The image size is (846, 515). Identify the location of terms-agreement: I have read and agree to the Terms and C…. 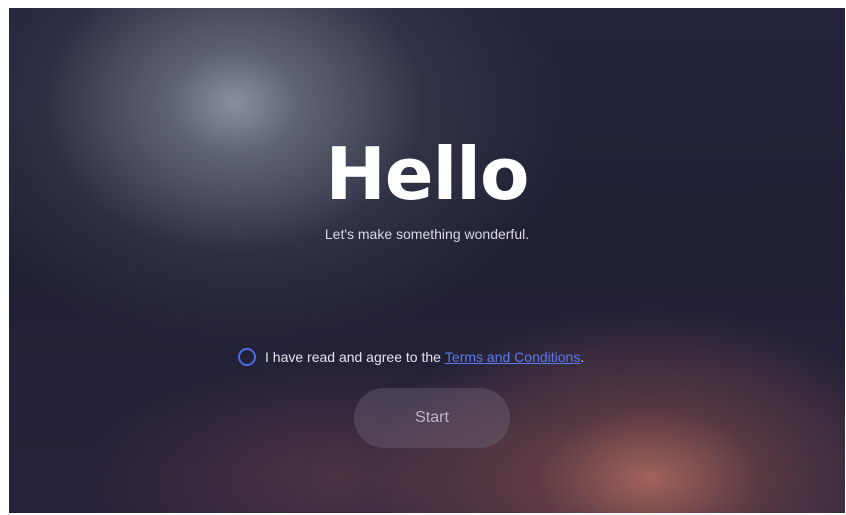
(411, 357).